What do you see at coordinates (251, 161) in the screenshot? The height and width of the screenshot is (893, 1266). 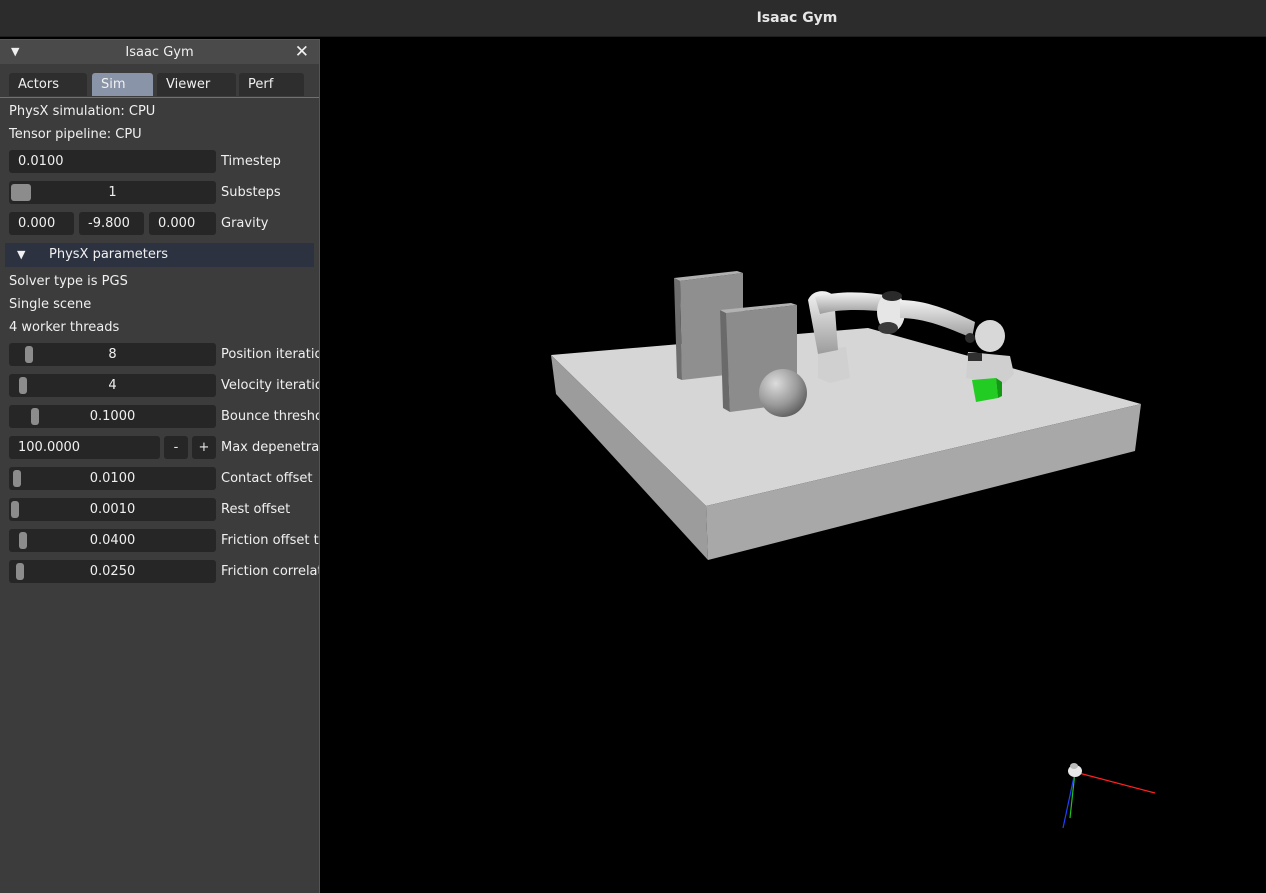 I see `timestep-label: Timestep` at bounding box center [251, 161].